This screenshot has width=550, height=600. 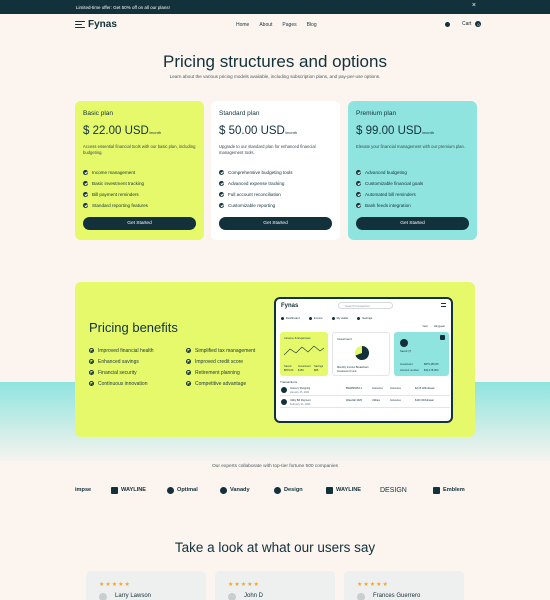 What do you see at coordinates (116, 131) in the screenshot?
I see `plan-price: $ 22.00 USD` at bounding box center [116, 131].